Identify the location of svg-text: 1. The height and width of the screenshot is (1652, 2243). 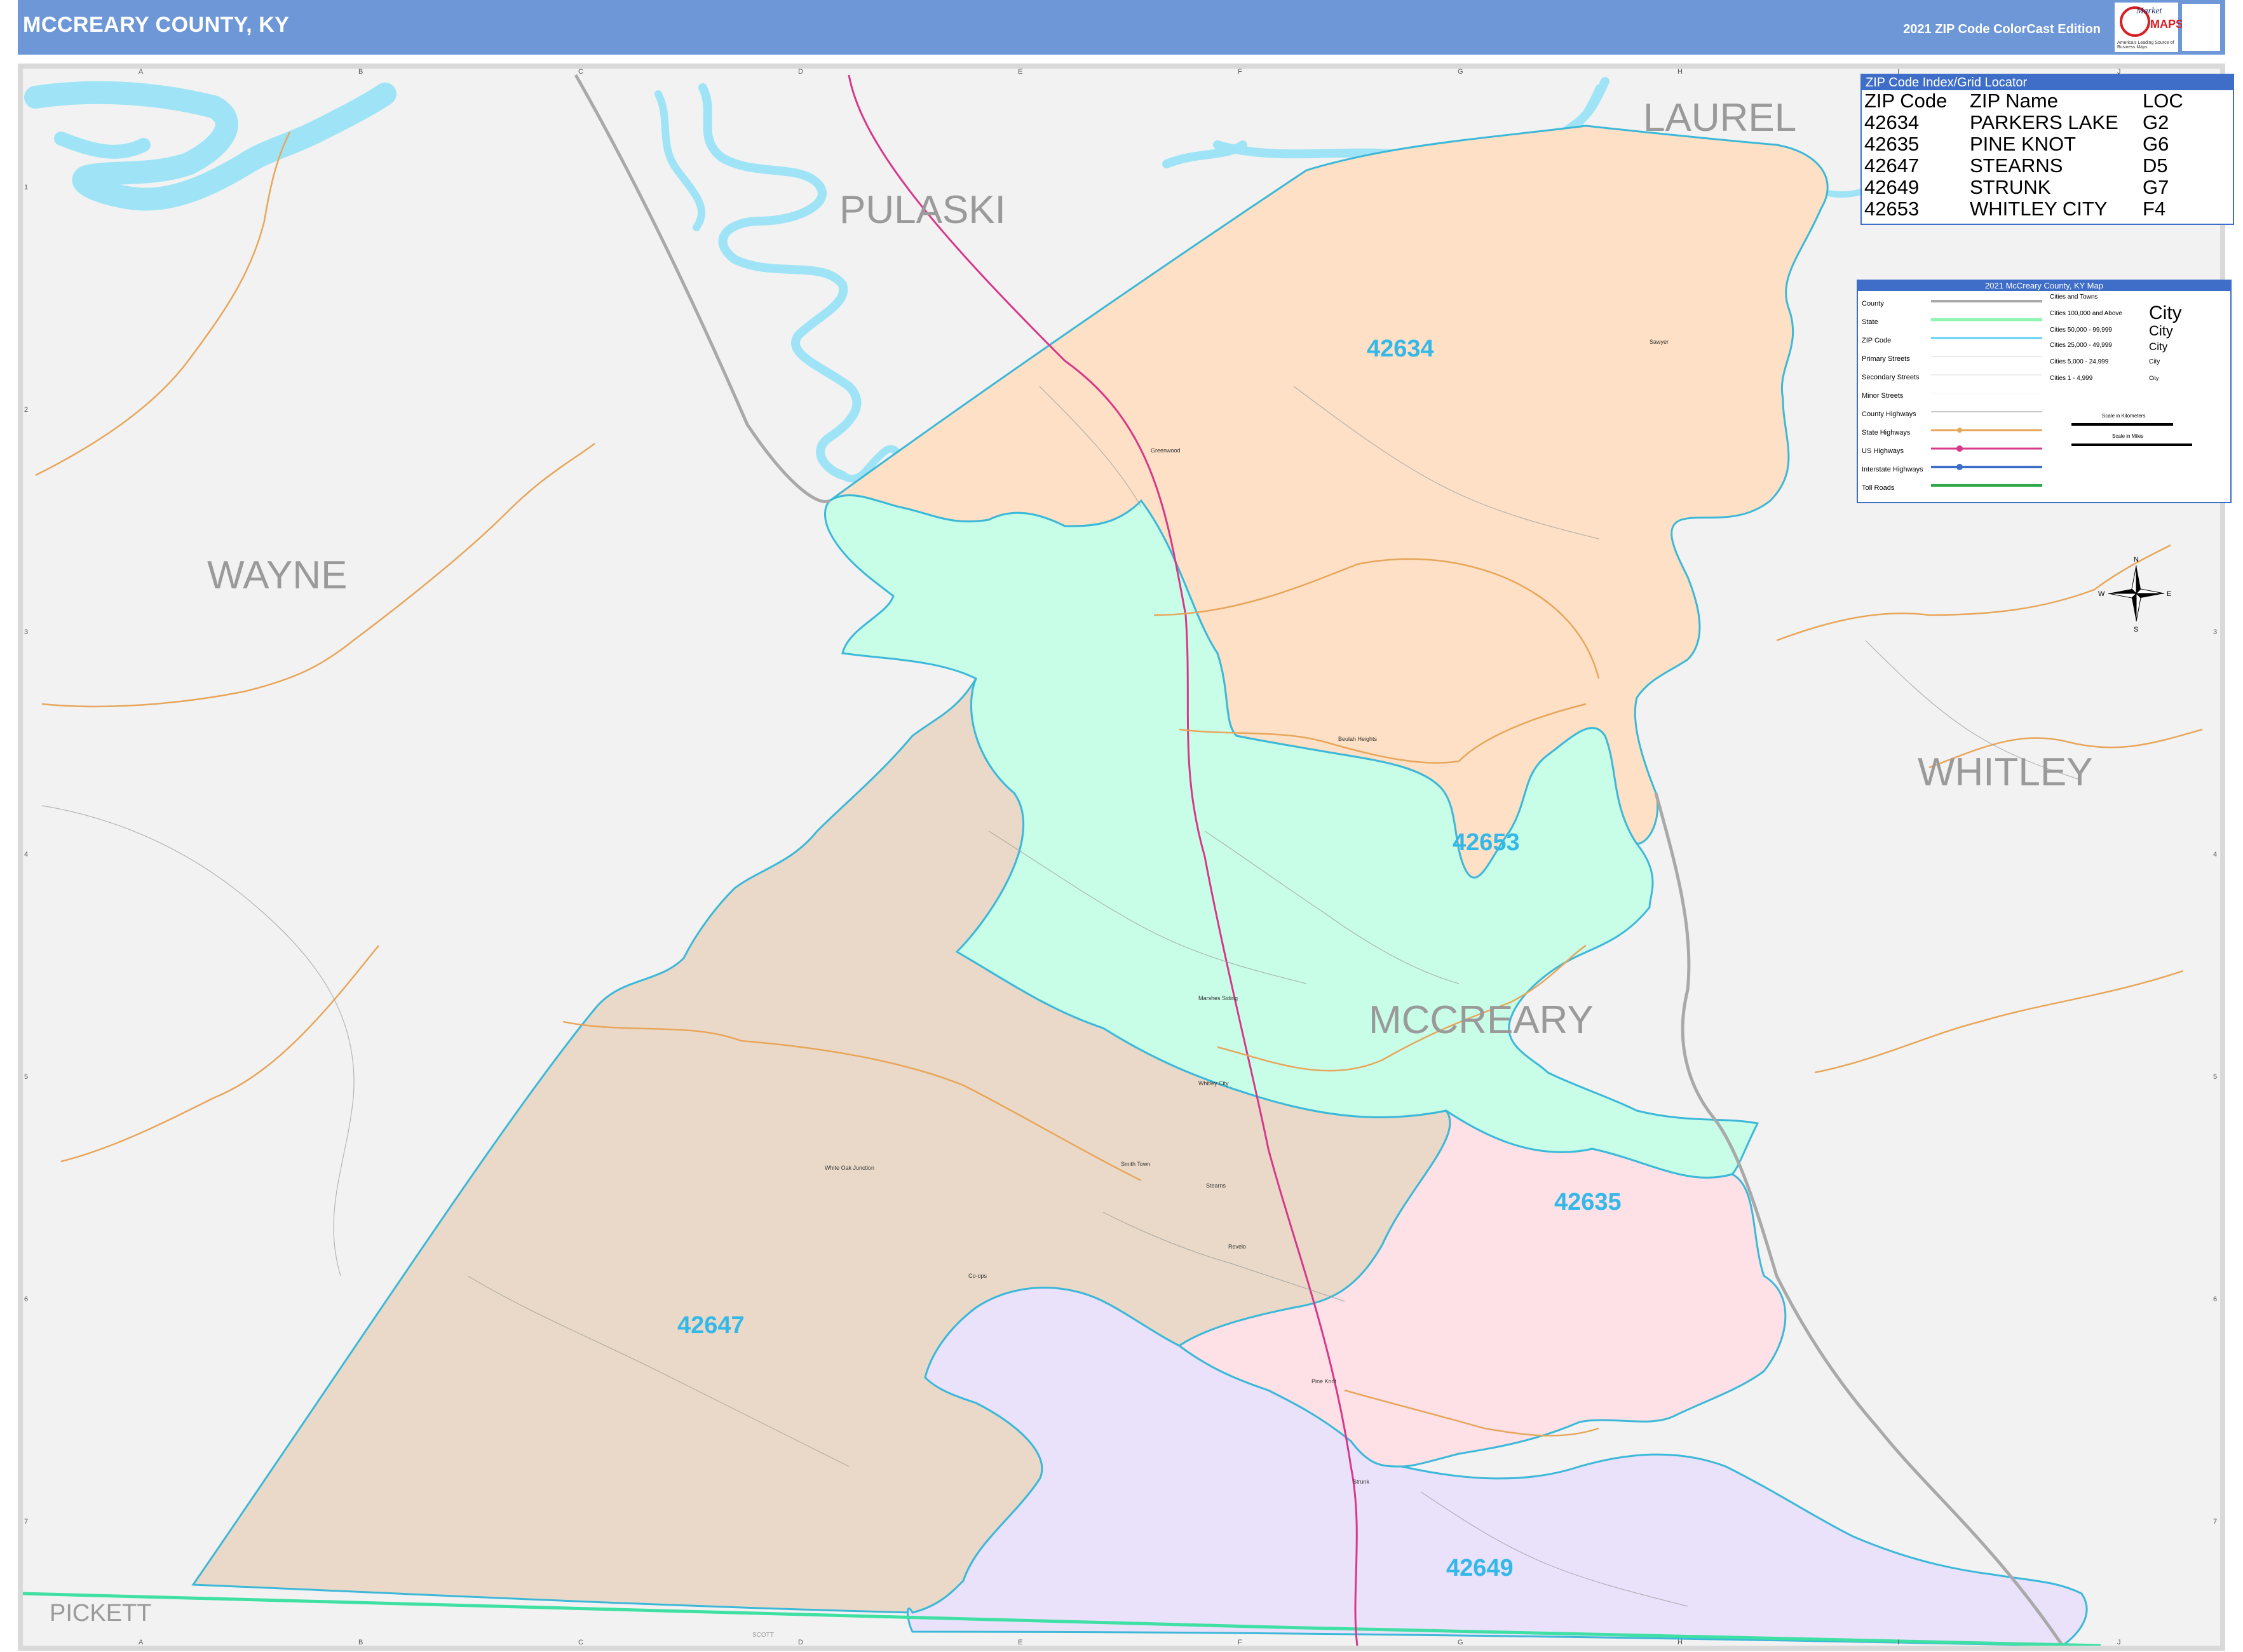
(26, 187).